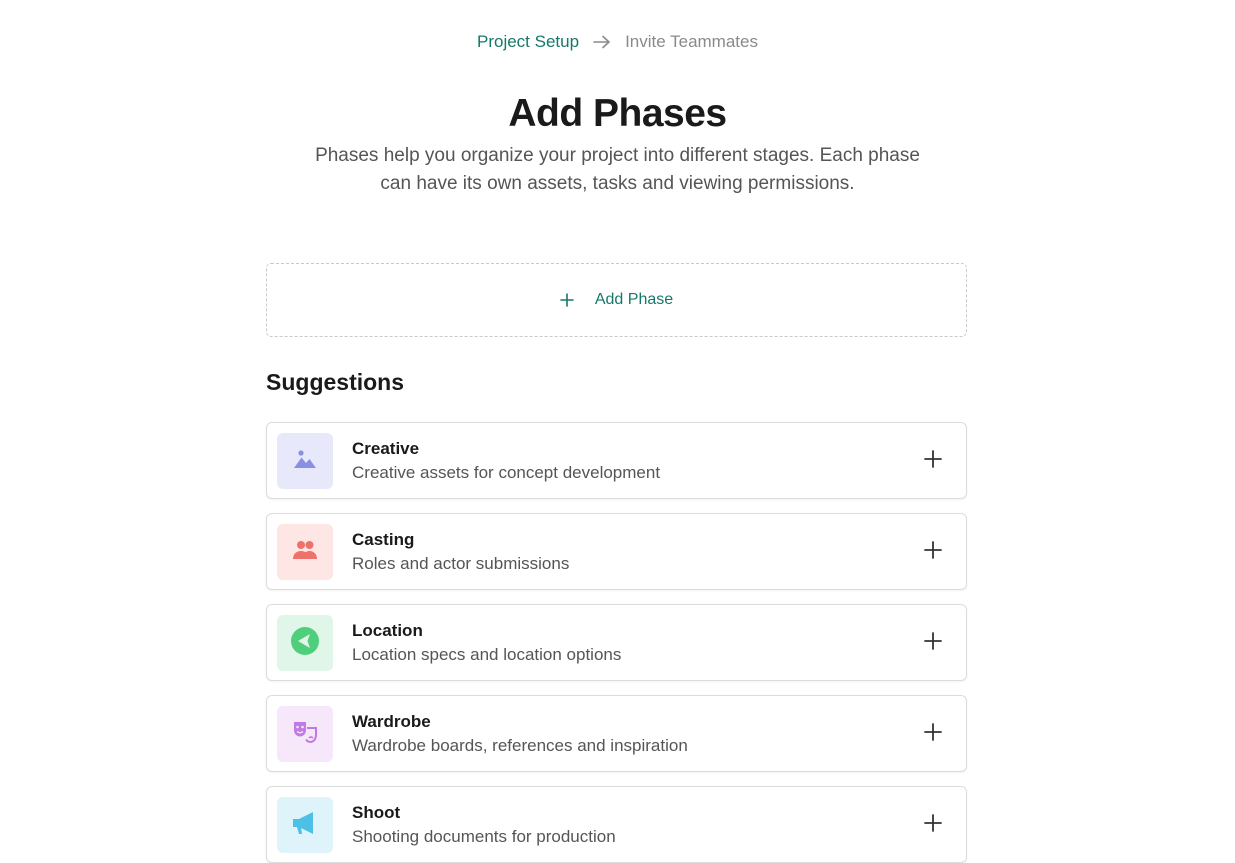 The height and width of the screenshot is (863, 1235). Describe the element at coordinates (616, 551) in the screenshot. I see `suggestion-card-casting: Casting Roles and actor submissions` at that location.